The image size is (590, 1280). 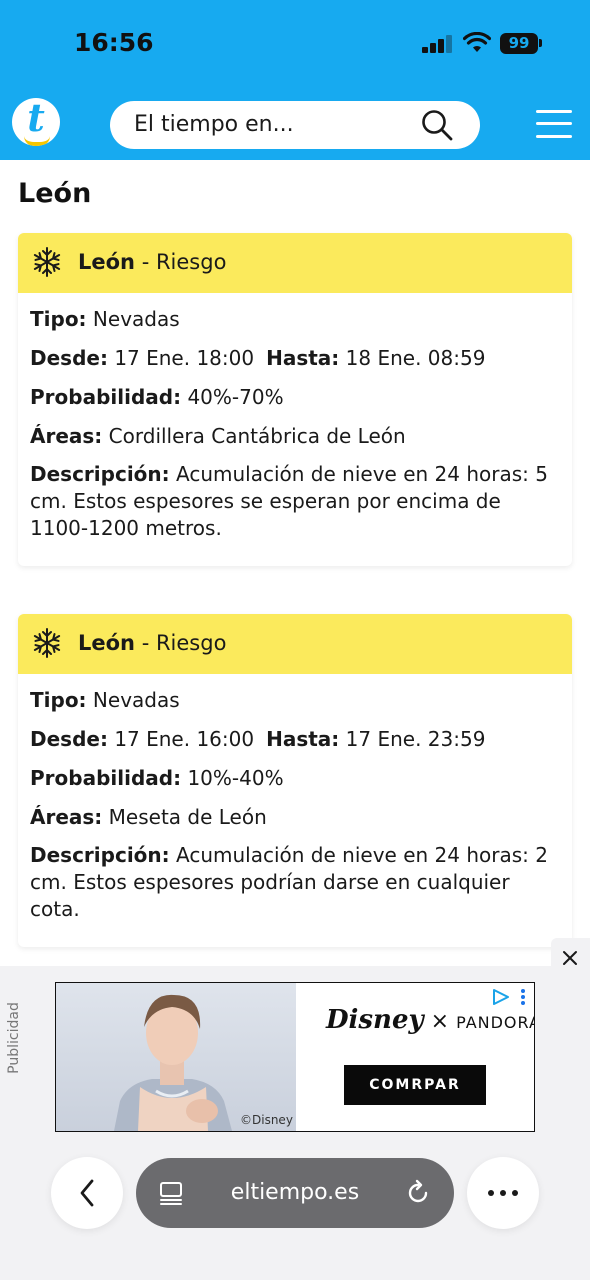 What do you see at coordinates (55, 193) in the screenshot?
I see `page-title: León` at bounding box center [55, 193].